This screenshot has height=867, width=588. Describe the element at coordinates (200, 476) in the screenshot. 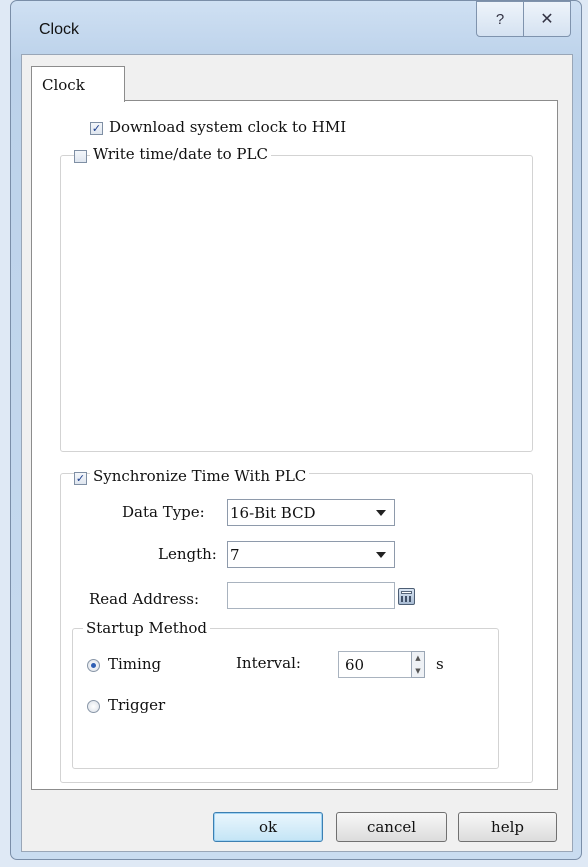

I see `sync-label: Synchronize Time With PLC` at that location.